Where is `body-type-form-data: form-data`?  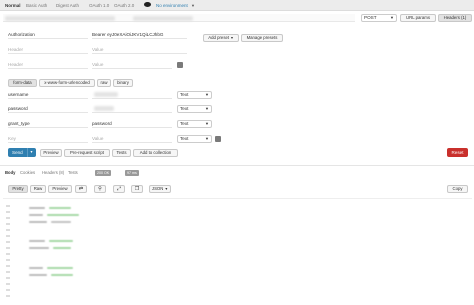 body-type-form-data: form-data is located at coordinates (22, 83).